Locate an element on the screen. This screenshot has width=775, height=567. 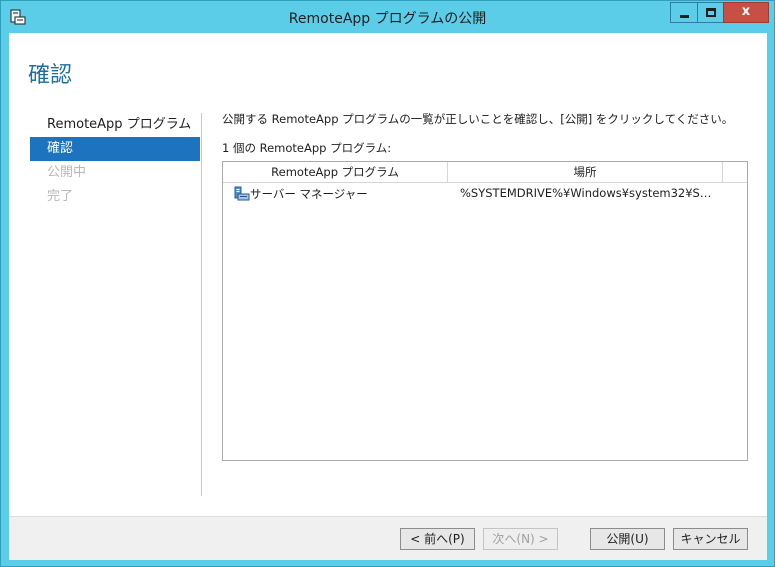
list-header: RemoteApp プログラム 場所 is located at coordinates (485, 172).